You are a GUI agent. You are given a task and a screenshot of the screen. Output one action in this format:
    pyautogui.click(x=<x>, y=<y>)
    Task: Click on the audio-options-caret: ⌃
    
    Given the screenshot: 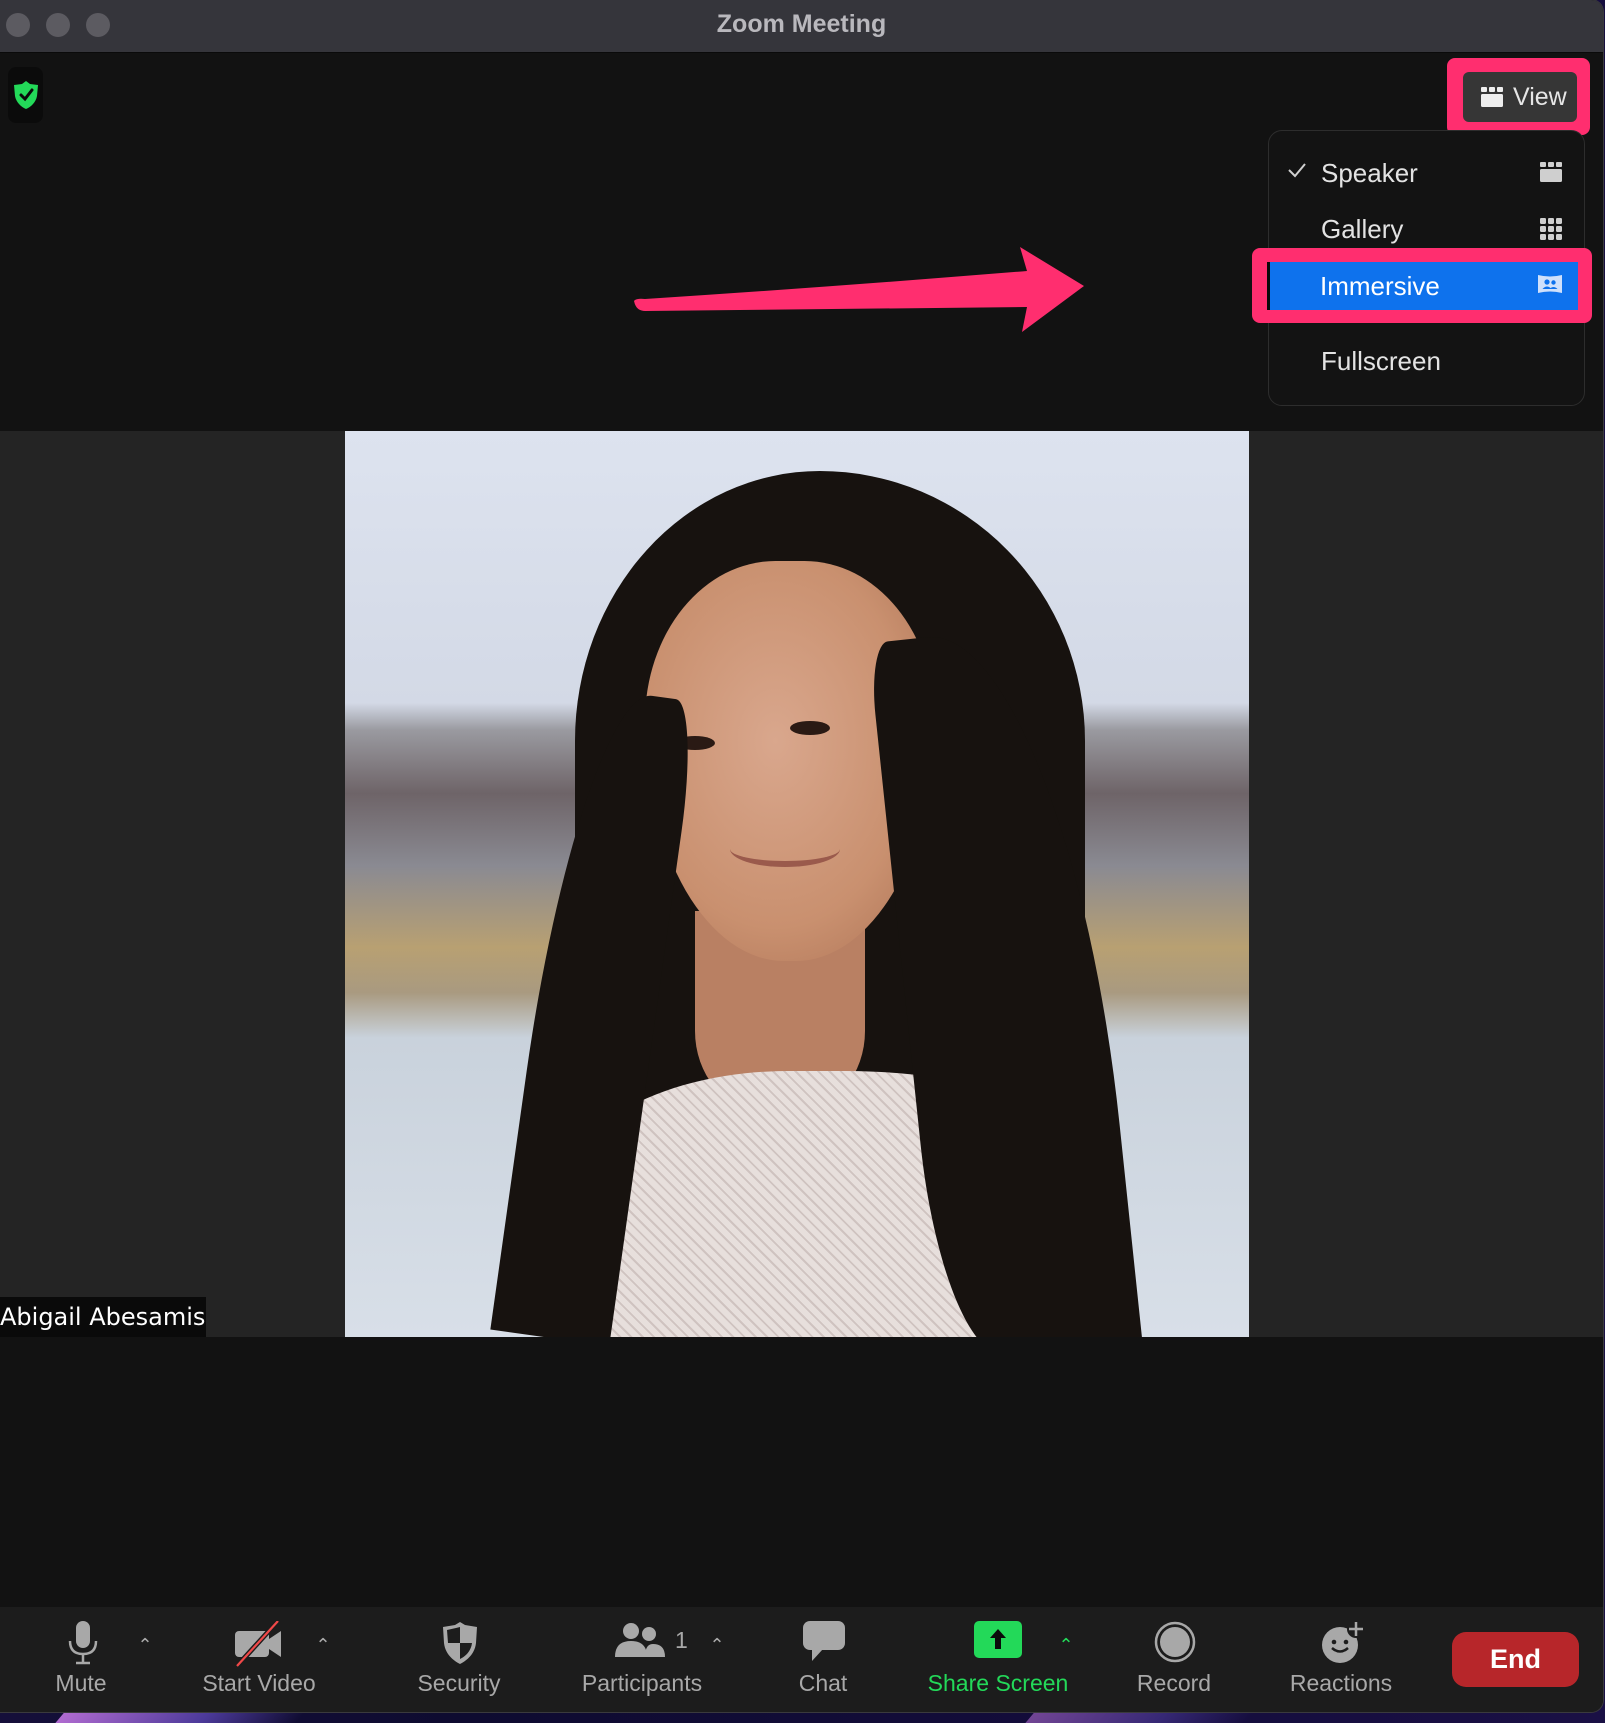 What is the action you would take?
    pyautogui.click(x=144, y=1645)
    